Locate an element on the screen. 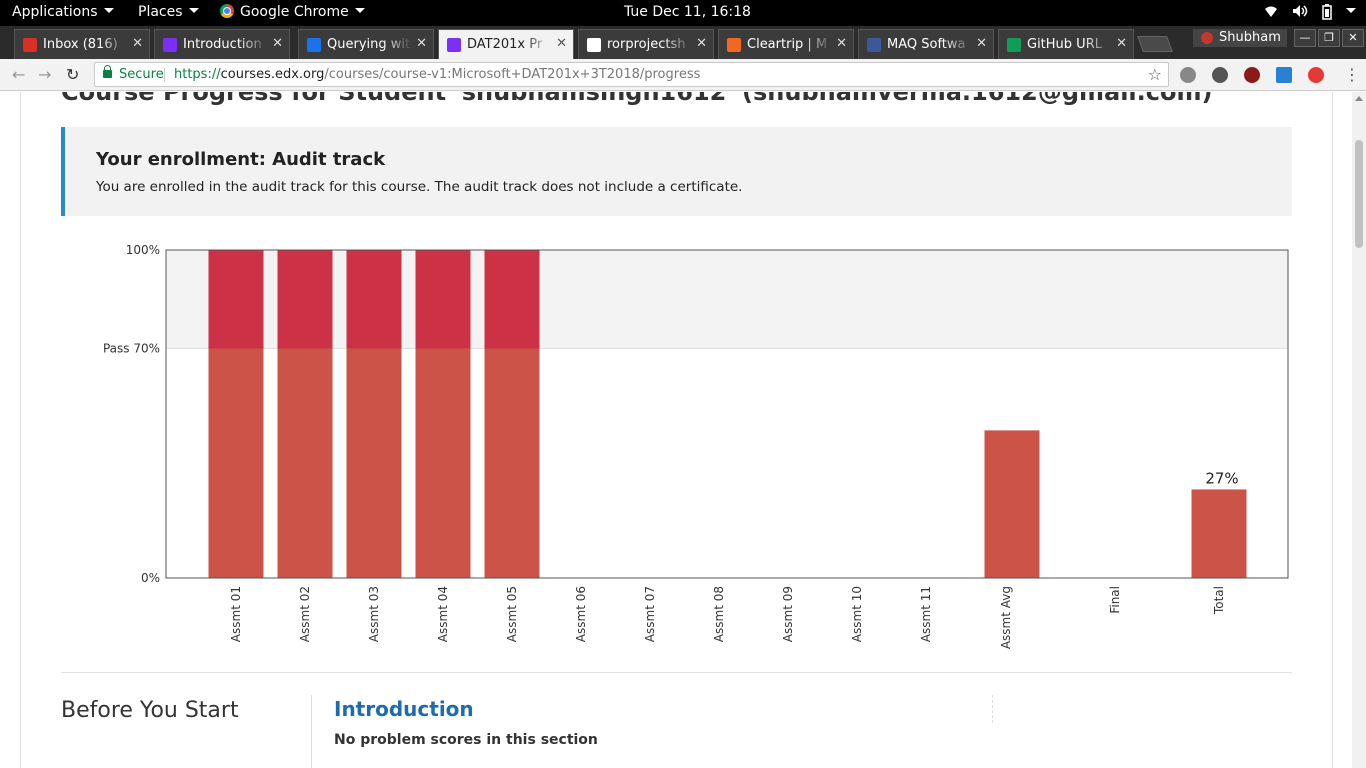 Image resolution: width=1366 pixels, height=768 pixels. tab-4: DAT201x Pr ✕ is located at coordinates (506, 44).